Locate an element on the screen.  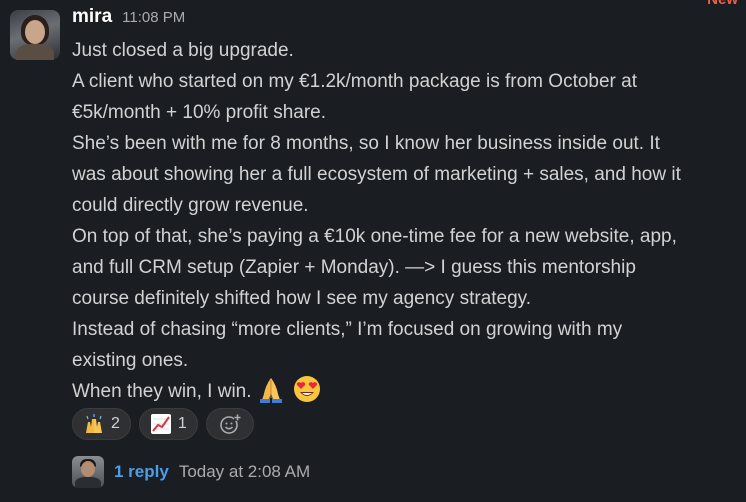
message-line: Just closed a big upgrade. is located at coordinates (183, 50).